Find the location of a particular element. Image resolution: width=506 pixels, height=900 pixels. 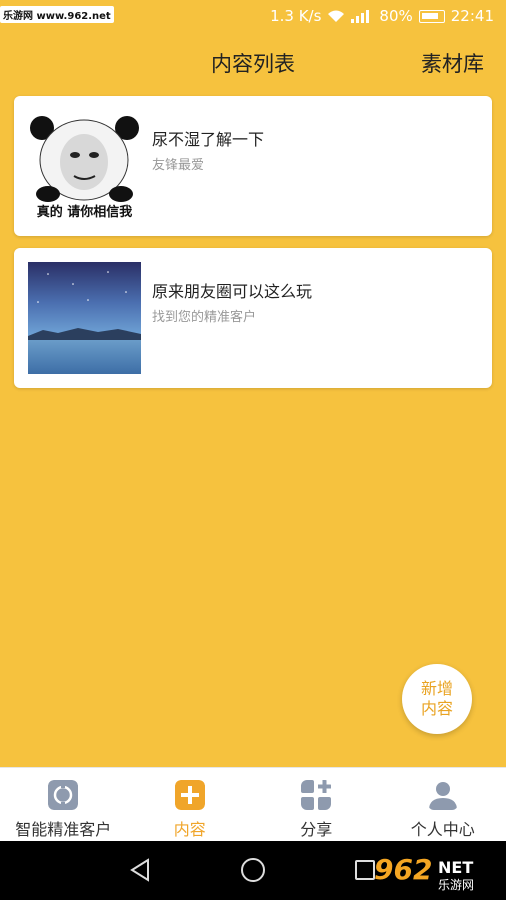

landscape-image is located at coordinates (84, 318).